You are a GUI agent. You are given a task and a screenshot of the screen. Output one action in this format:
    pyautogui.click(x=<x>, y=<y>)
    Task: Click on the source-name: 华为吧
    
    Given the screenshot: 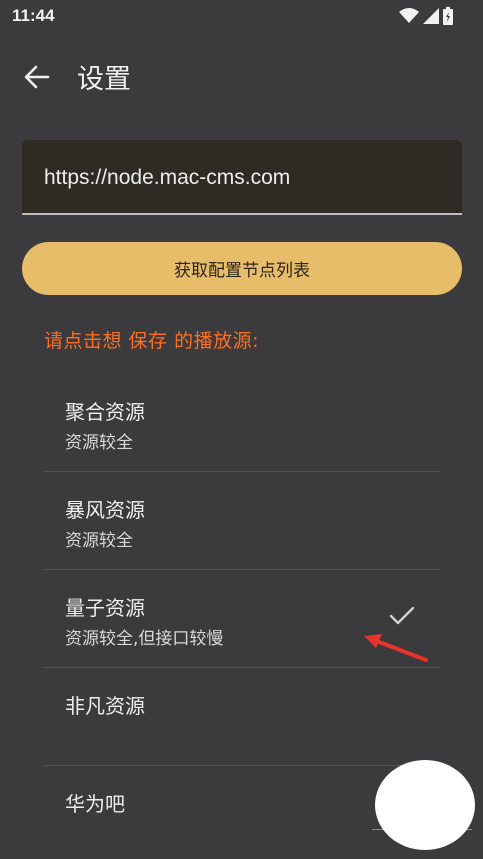 What is the action you would take?
    pyautogui.click(x=95, y=804)
    